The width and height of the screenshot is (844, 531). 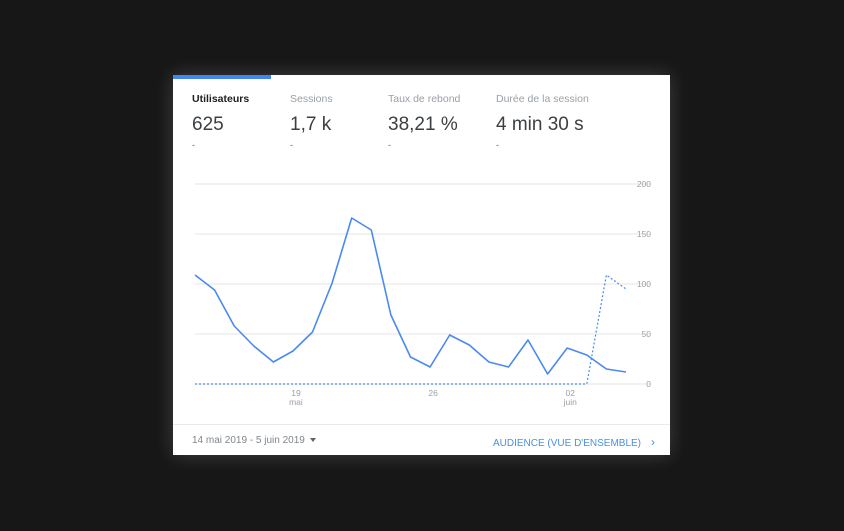 I want to click on metric-label: Utilisateurs, so click(x=221, y=99).